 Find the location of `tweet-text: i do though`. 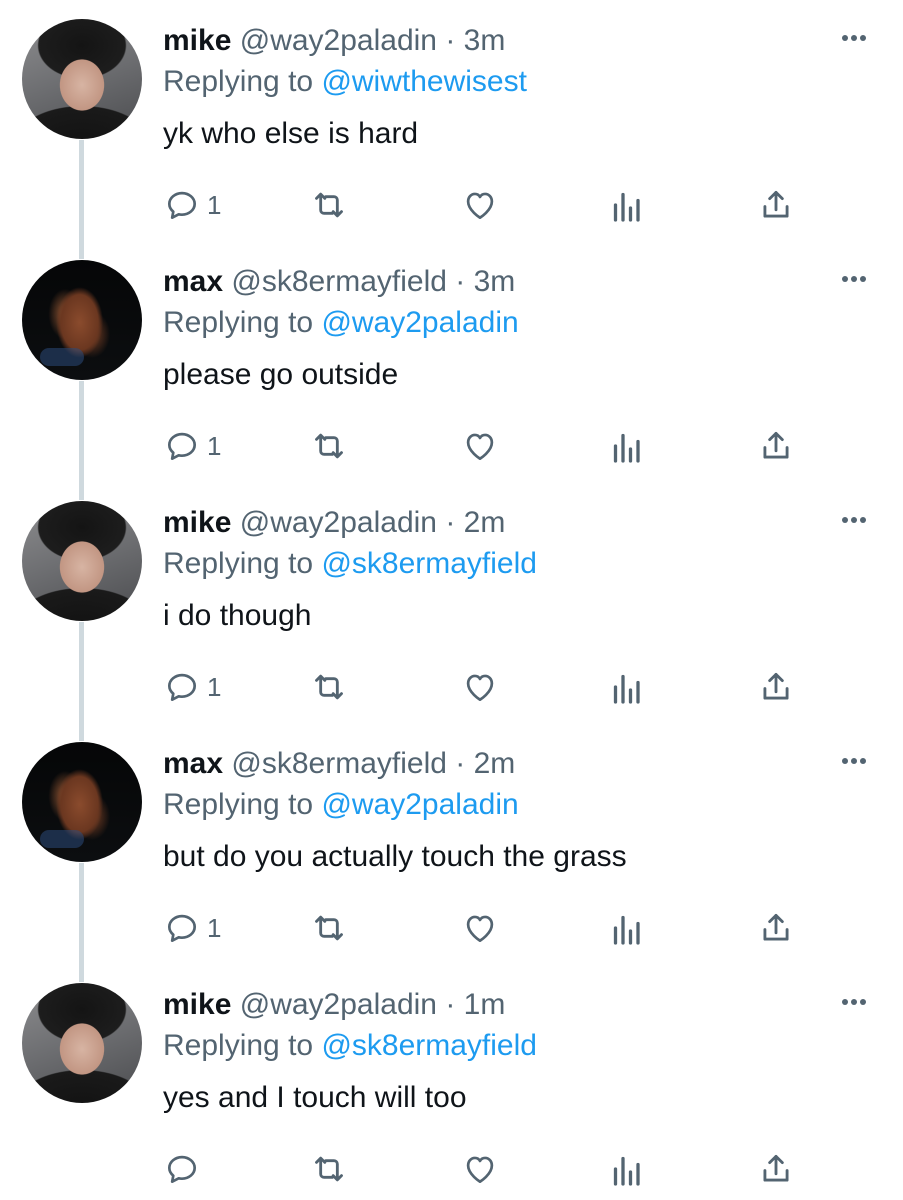

tweet-text: i do though is located at coordinates (237, 615).